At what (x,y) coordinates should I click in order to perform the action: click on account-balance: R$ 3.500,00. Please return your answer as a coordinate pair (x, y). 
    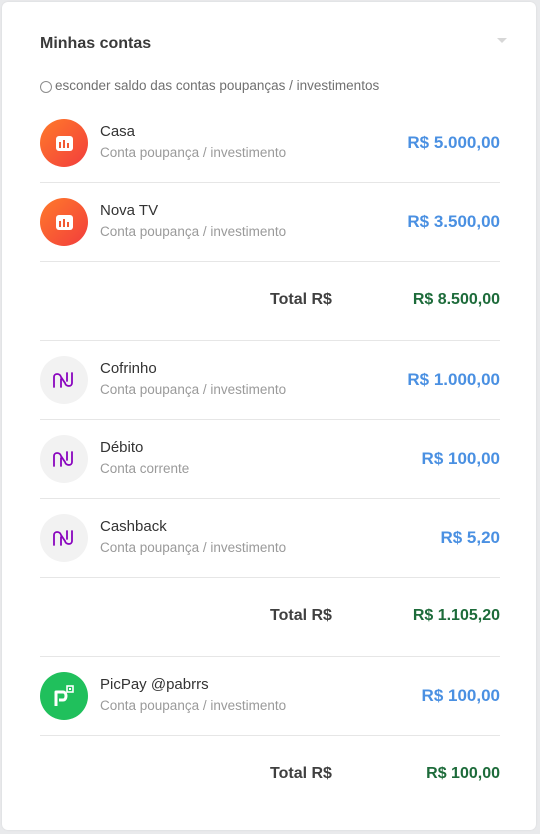
    Looking at the image, I should click on (453, 221).